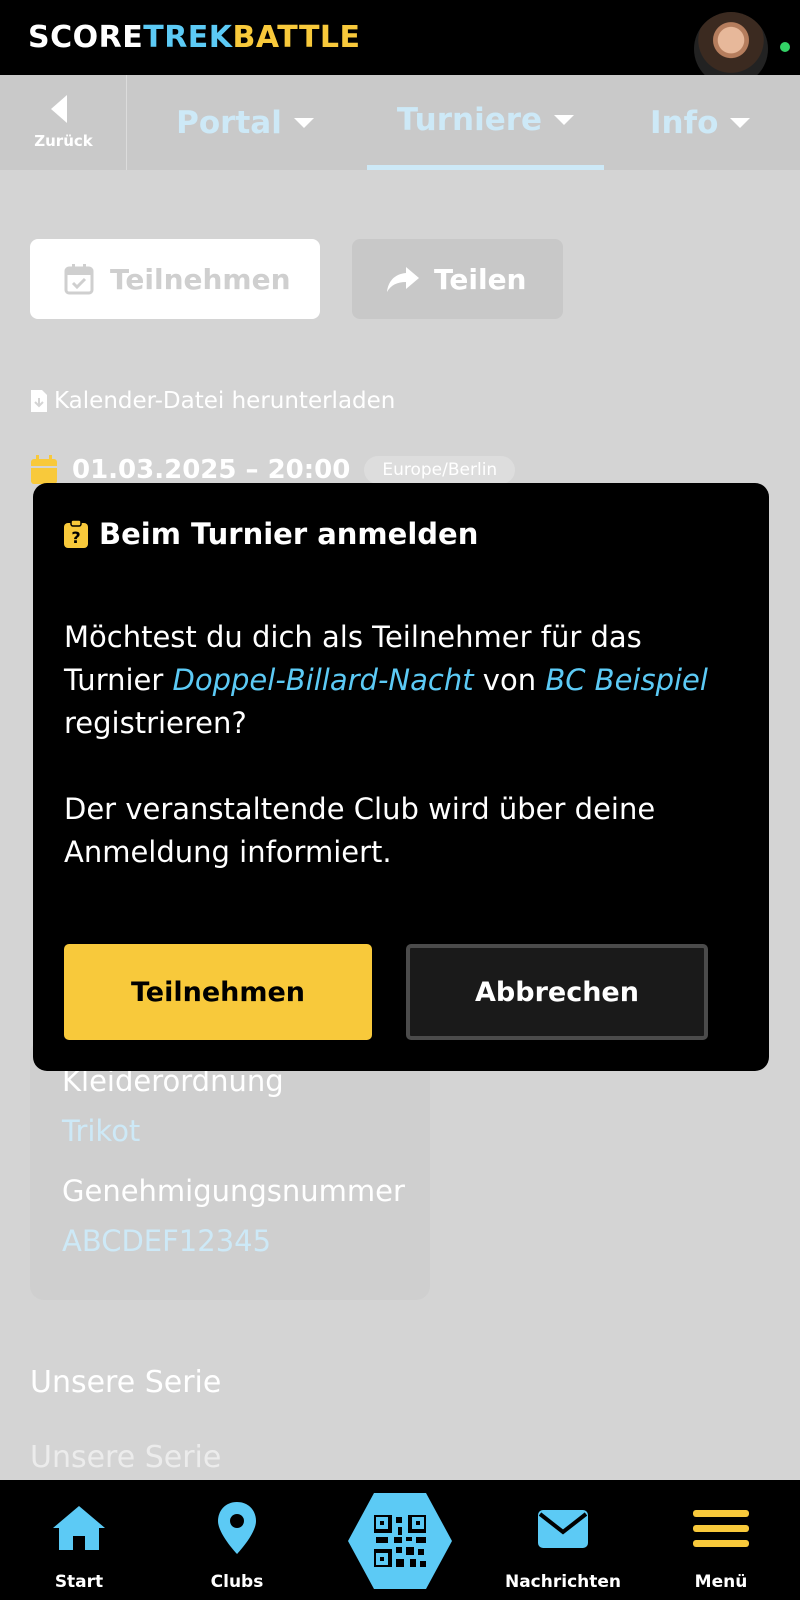  What do you see at coordinates (200, 279) in the screenshot?
I see `join-button-label: Teilnehmen` at bounding box center [200, 279].